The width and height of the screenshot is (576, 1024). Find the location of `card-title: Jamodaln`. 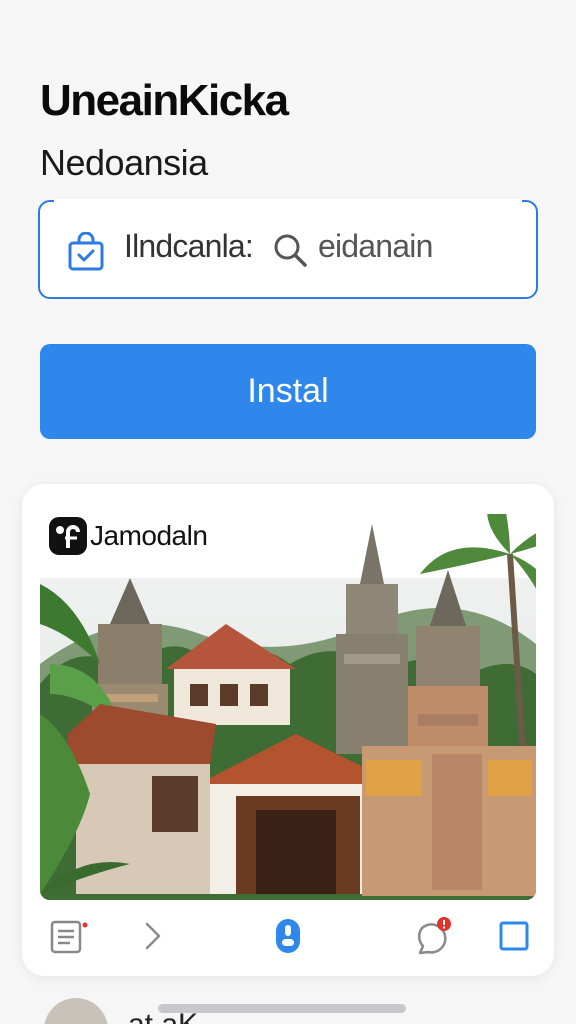

card-title: Jamodaln is located at coordinates (149, 535).